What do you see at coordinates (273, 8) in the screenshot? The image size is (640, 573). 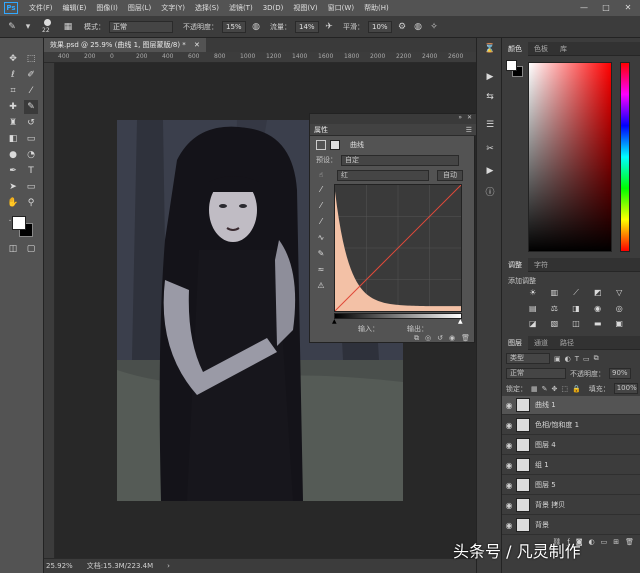 I see `menu-3d: 3D(D)` at bounding box center [273, 8].